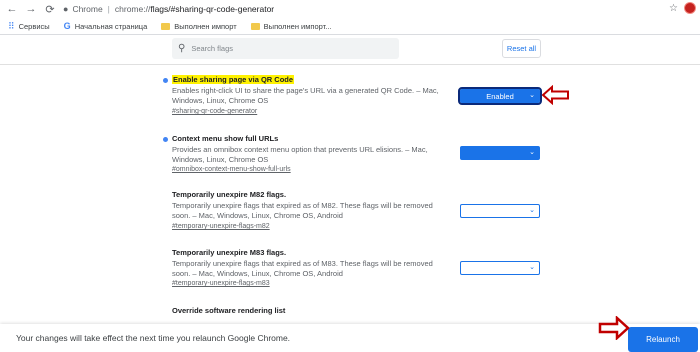 The width and height of the screenshot is (700, 352). What do you see at coordinates (229, 310) in the screenshot?
I see `flag-title: Override software rendering list` at bounding box center [229, 310].